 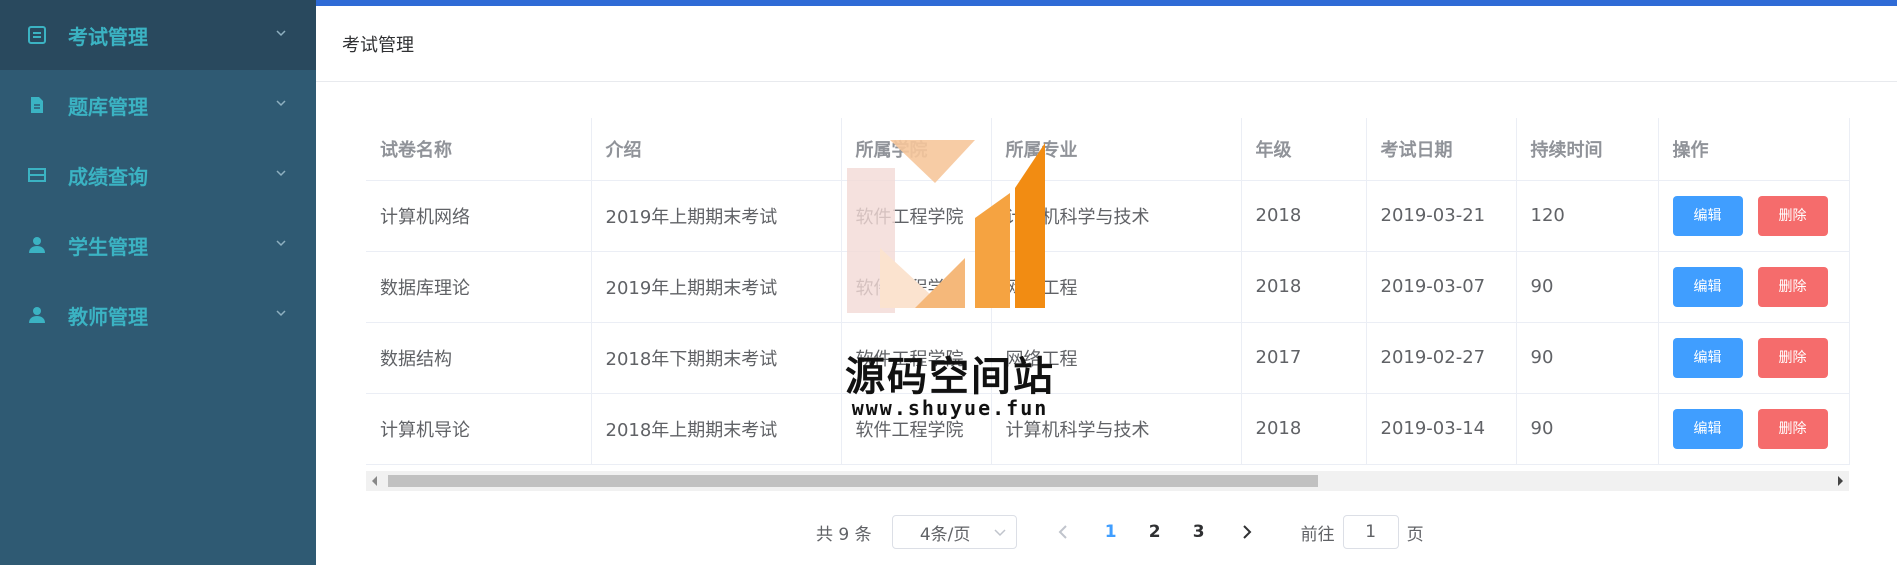 I want to click on pagination: 共 9 条 4条/页 1 2 3 前往 页, so click(x=1120, y=532).